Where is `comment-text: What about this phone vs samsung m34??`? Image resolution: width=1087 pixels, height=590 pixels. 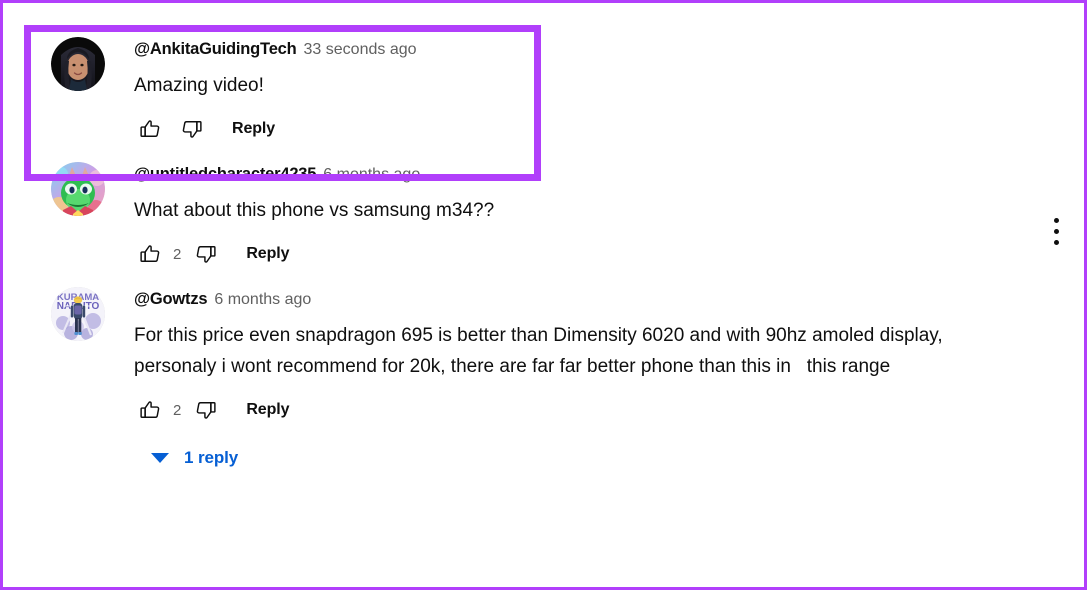
comment-text: What about this phone vs samsung m34?? is located at coordinates (314, 210).